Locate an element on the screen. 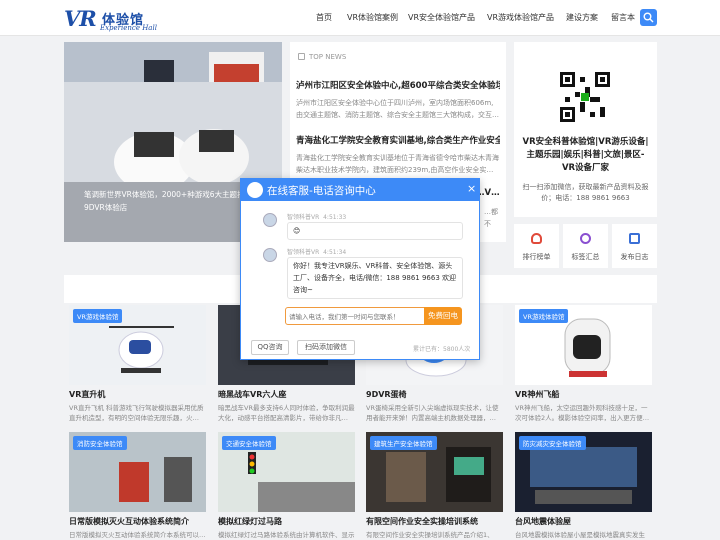 The image size is (720, 540). message-time: 4:51:33 is located at coordinates (335, 217).